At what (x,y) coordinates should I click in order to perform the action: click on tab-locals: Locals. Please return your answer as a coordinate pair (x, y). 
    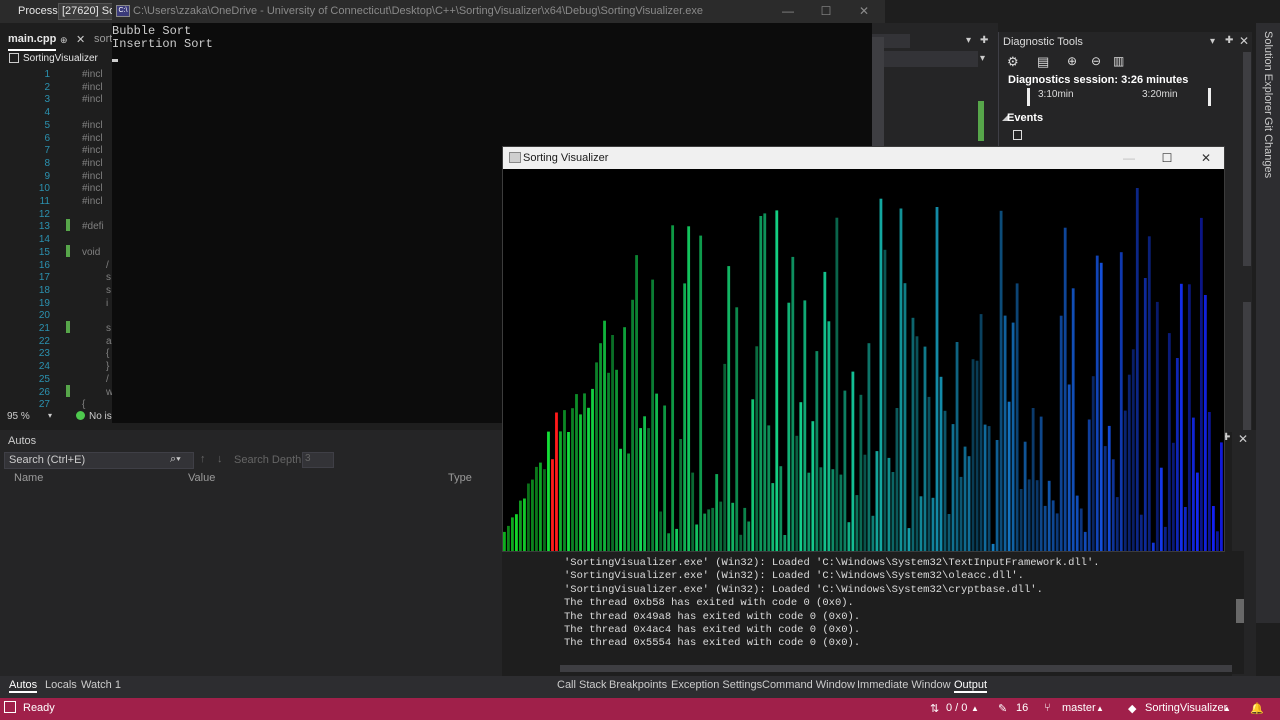
    Looking at the image, I should click on (61, 685).